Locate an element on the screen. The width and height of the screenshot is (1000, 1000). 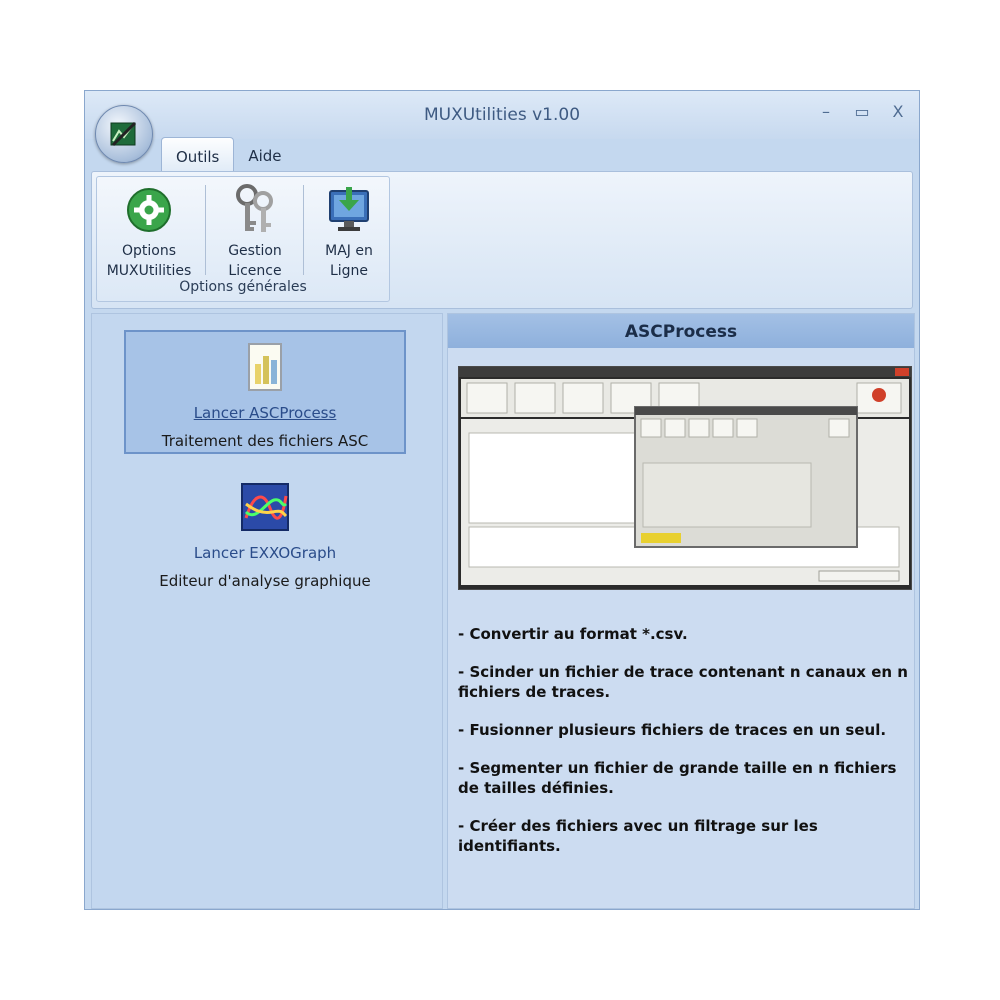
details-title: ASCProcess is located at coordinates (681, 331).